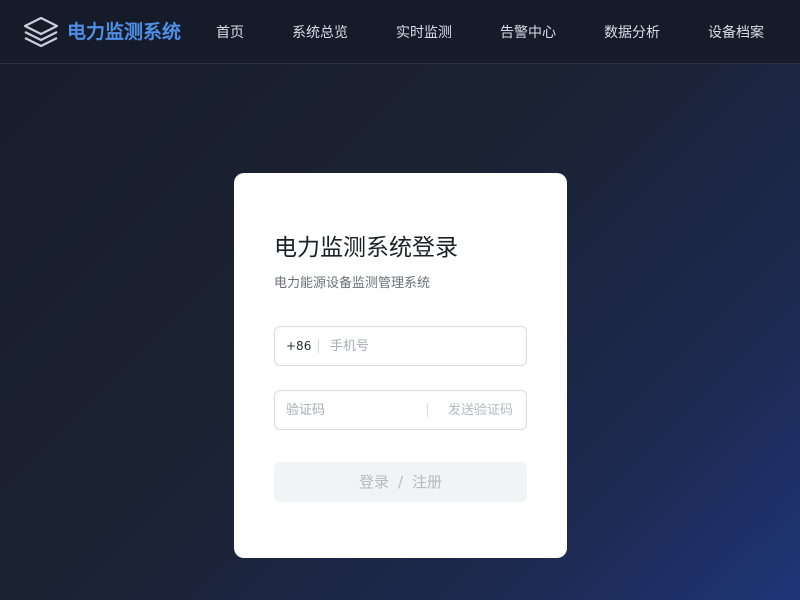 This screenshot has height=600, width=800. What do you see at coordinates (424, 33) in the screenshot?
I see `nav-item-realtime-monitoring: 实时监测` at bounding box center [424, 33].